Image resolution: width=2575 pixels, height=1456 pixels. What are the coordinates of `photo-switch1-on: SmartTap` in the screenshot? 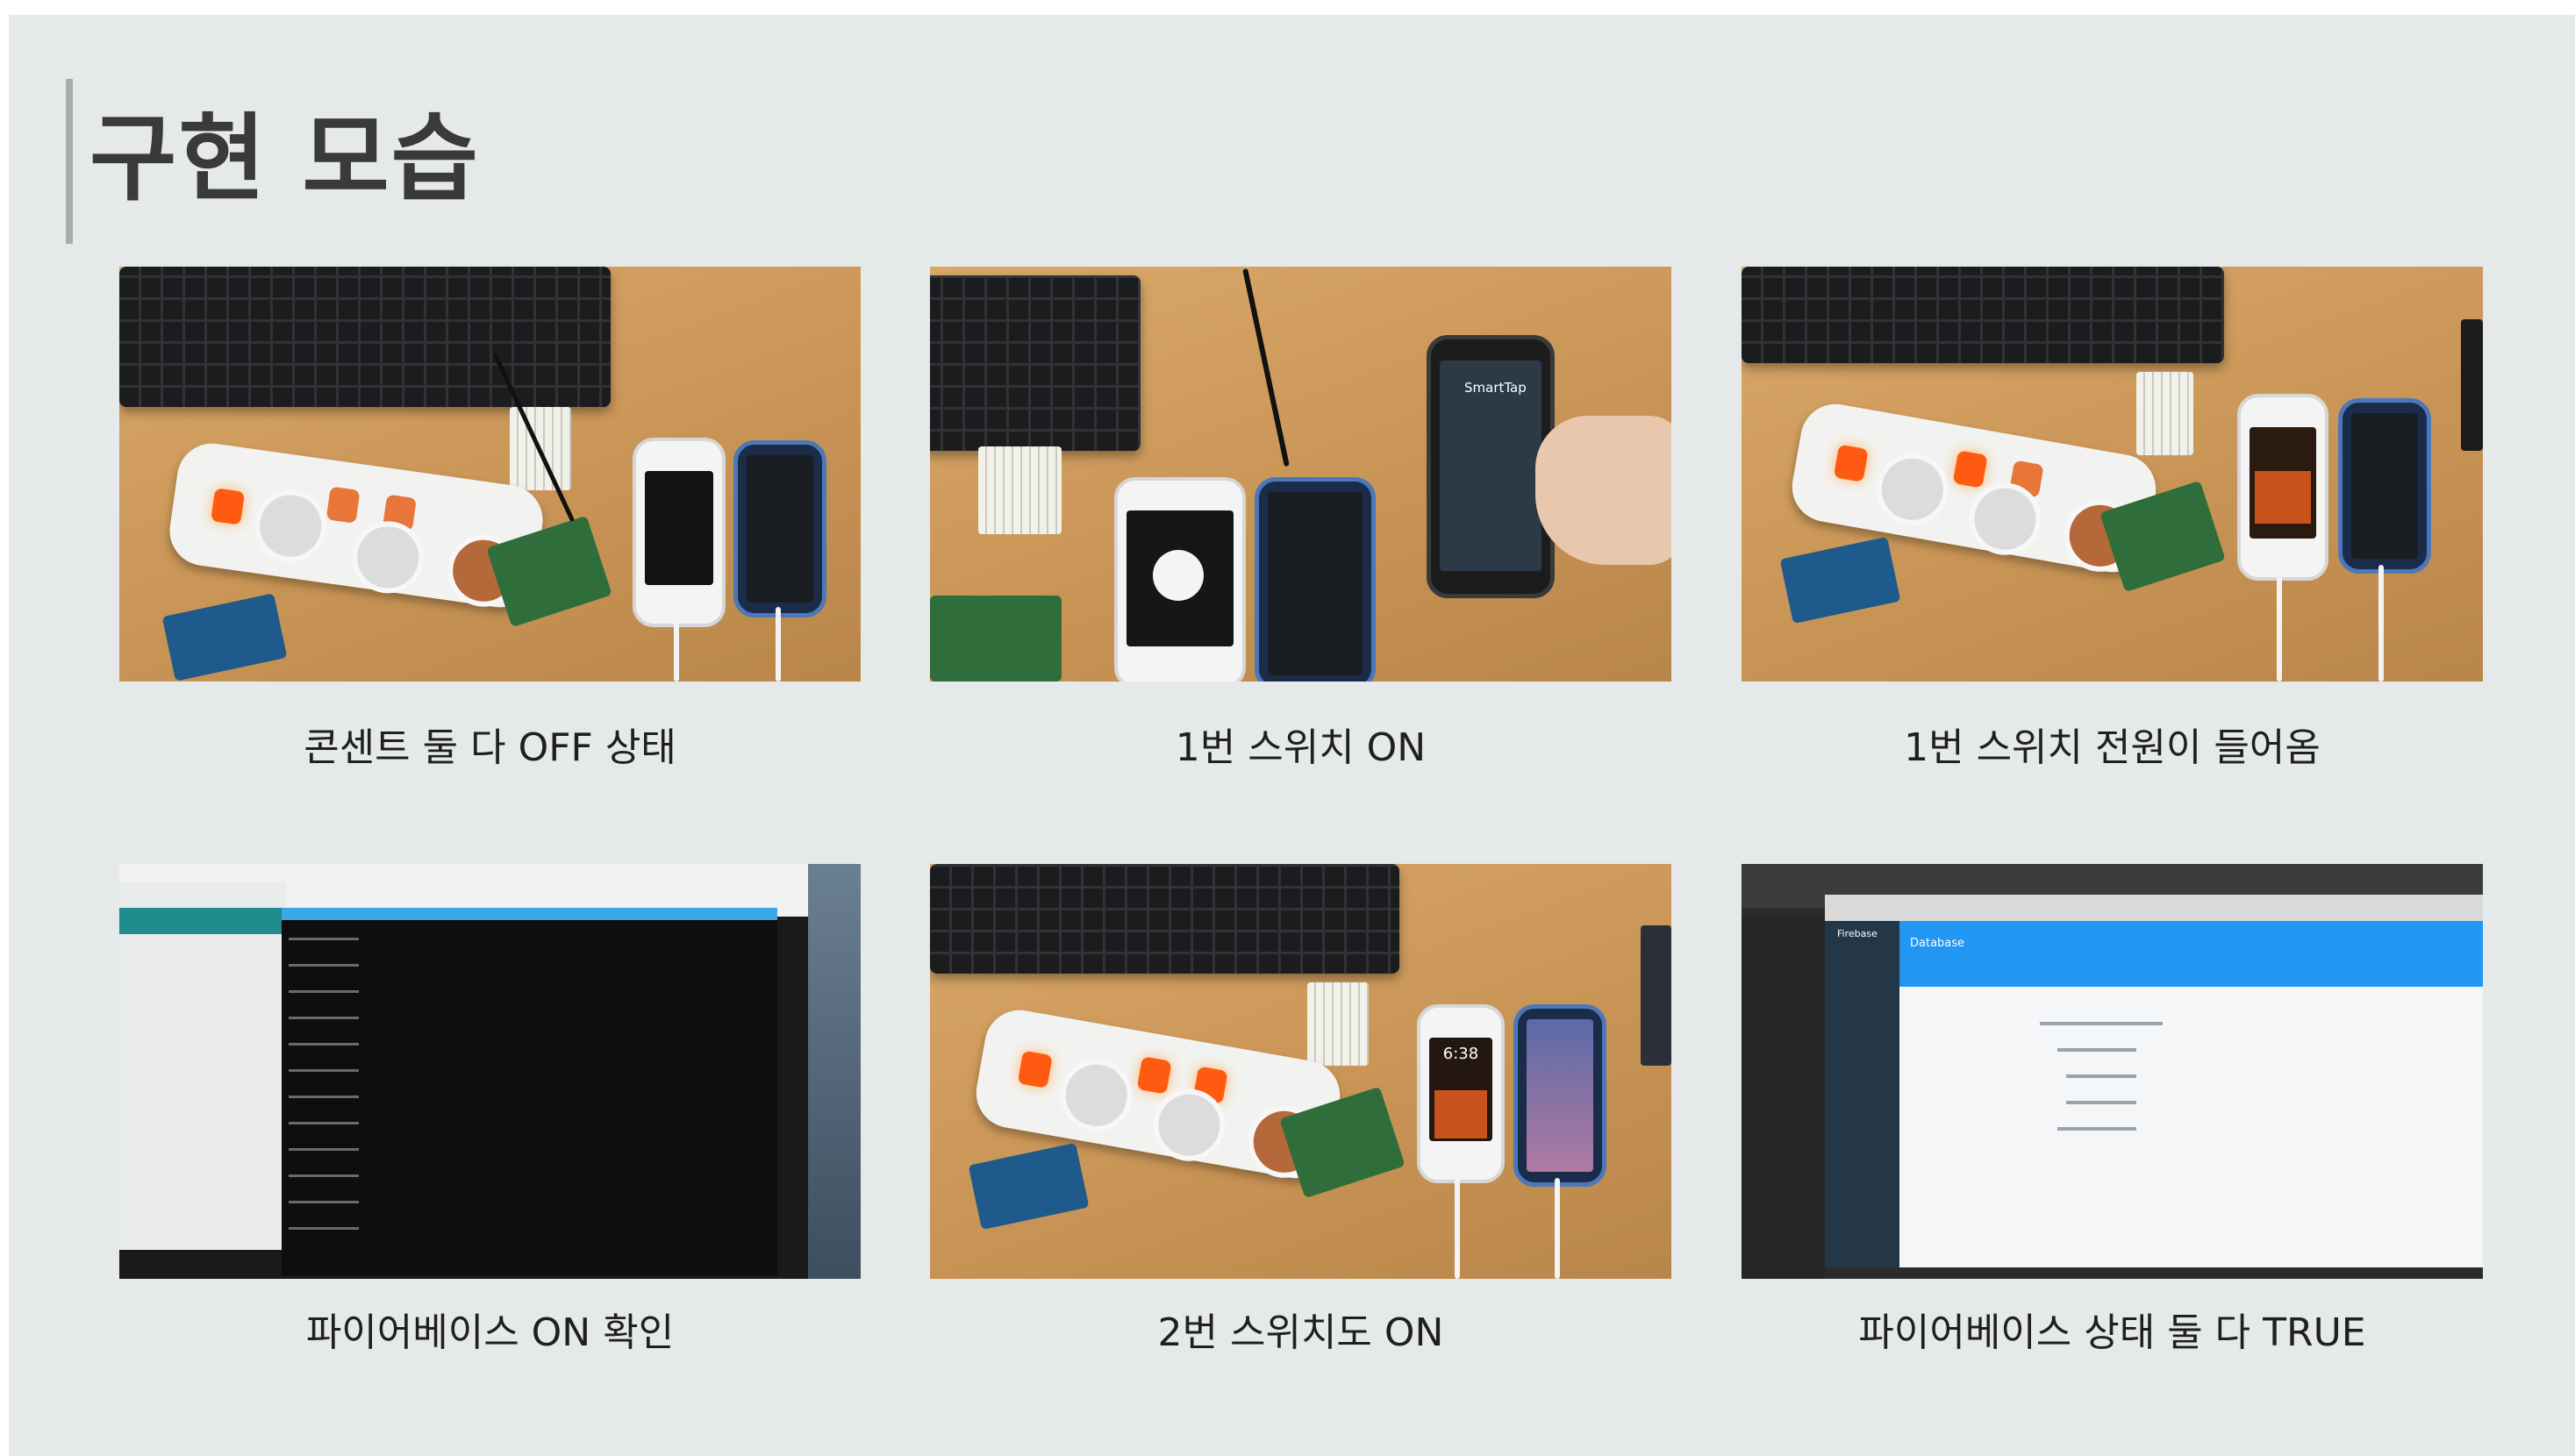 It's located at (1300, 474).